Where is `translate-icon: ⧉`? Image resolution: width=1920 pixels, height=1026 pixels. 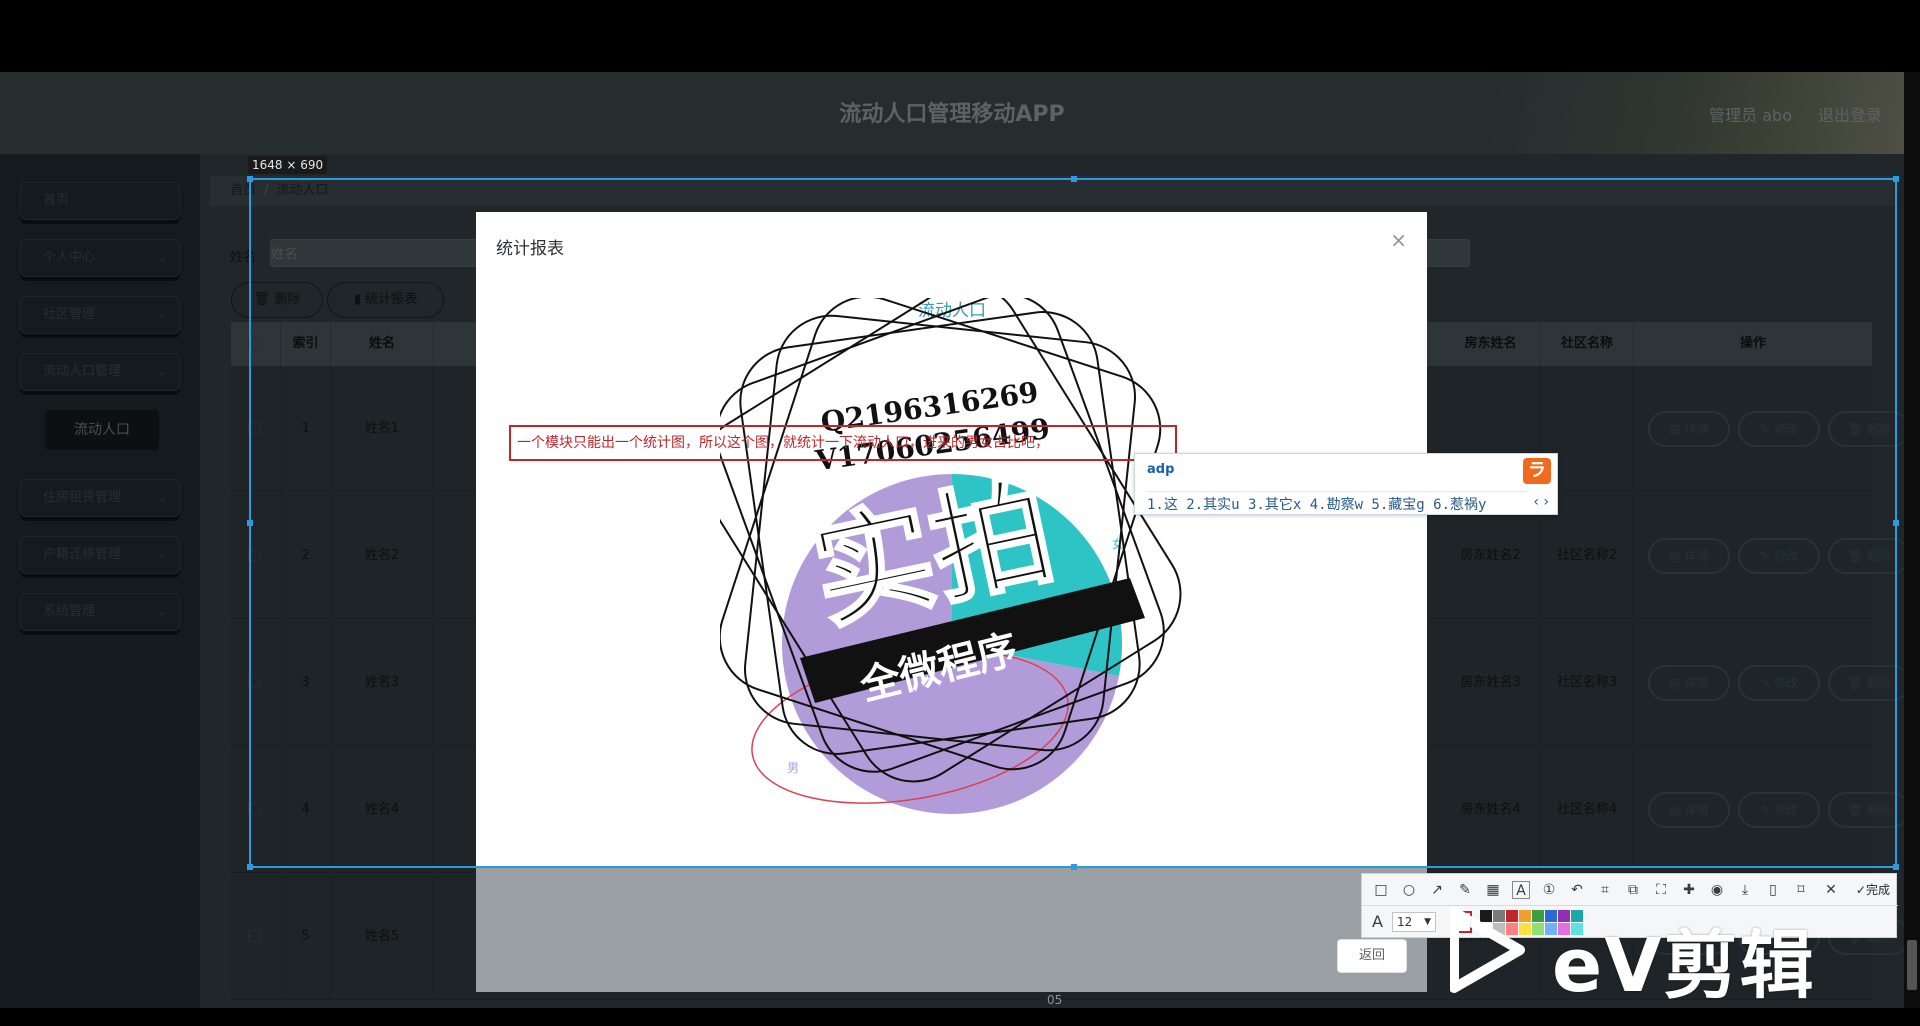 translate-icon: ⧉ is located at coordinates (1633, 890).